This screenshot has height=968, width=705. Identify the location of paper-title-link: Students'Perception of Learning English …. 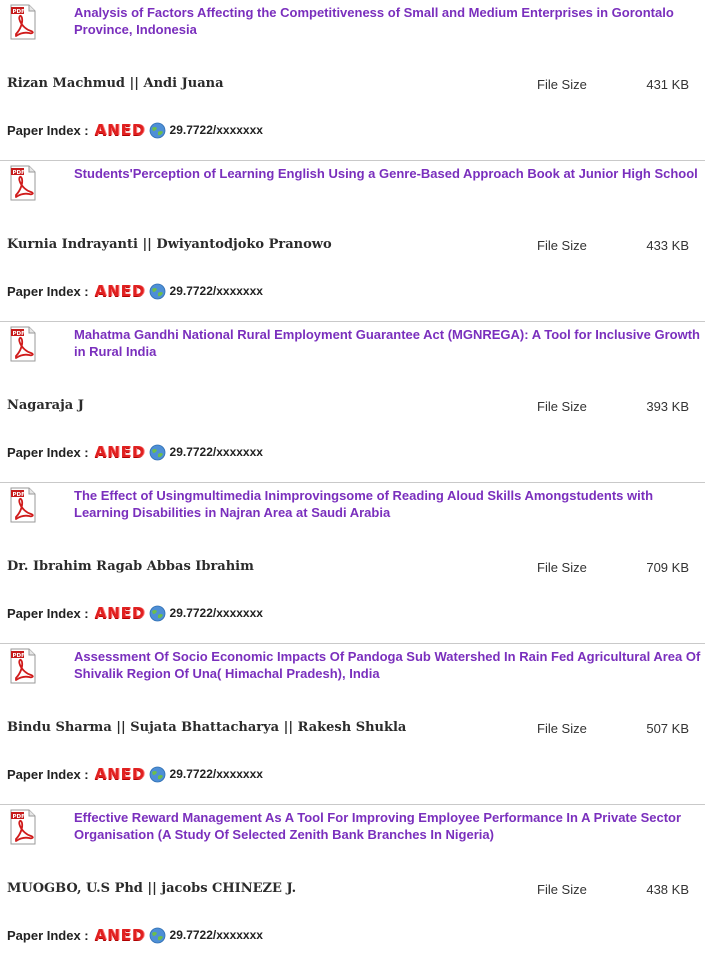
(389, 173).